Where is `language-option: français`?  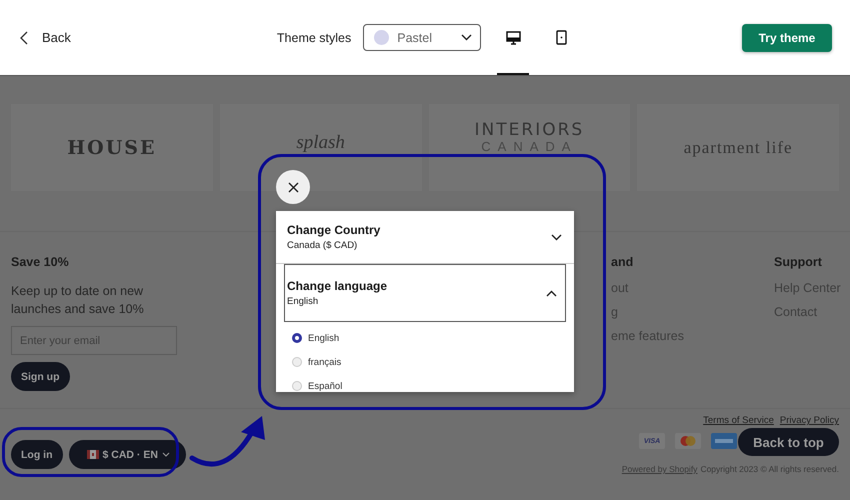 language-option: français is located at coordinates (425, 362).